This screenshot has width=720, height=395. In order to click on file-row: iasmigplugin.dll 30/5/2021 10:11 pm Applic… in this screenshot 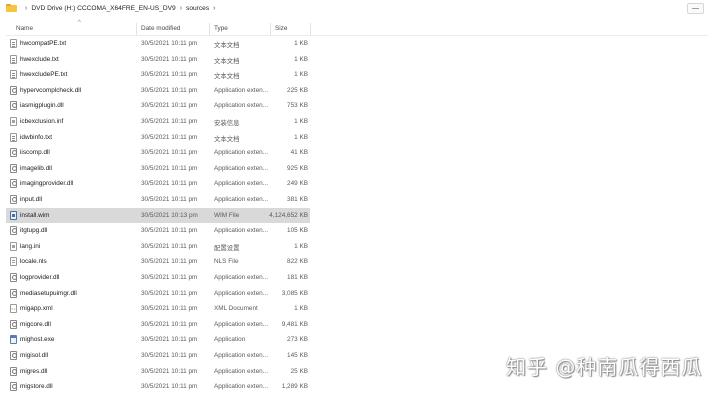, I will do `click(158, 105)`.